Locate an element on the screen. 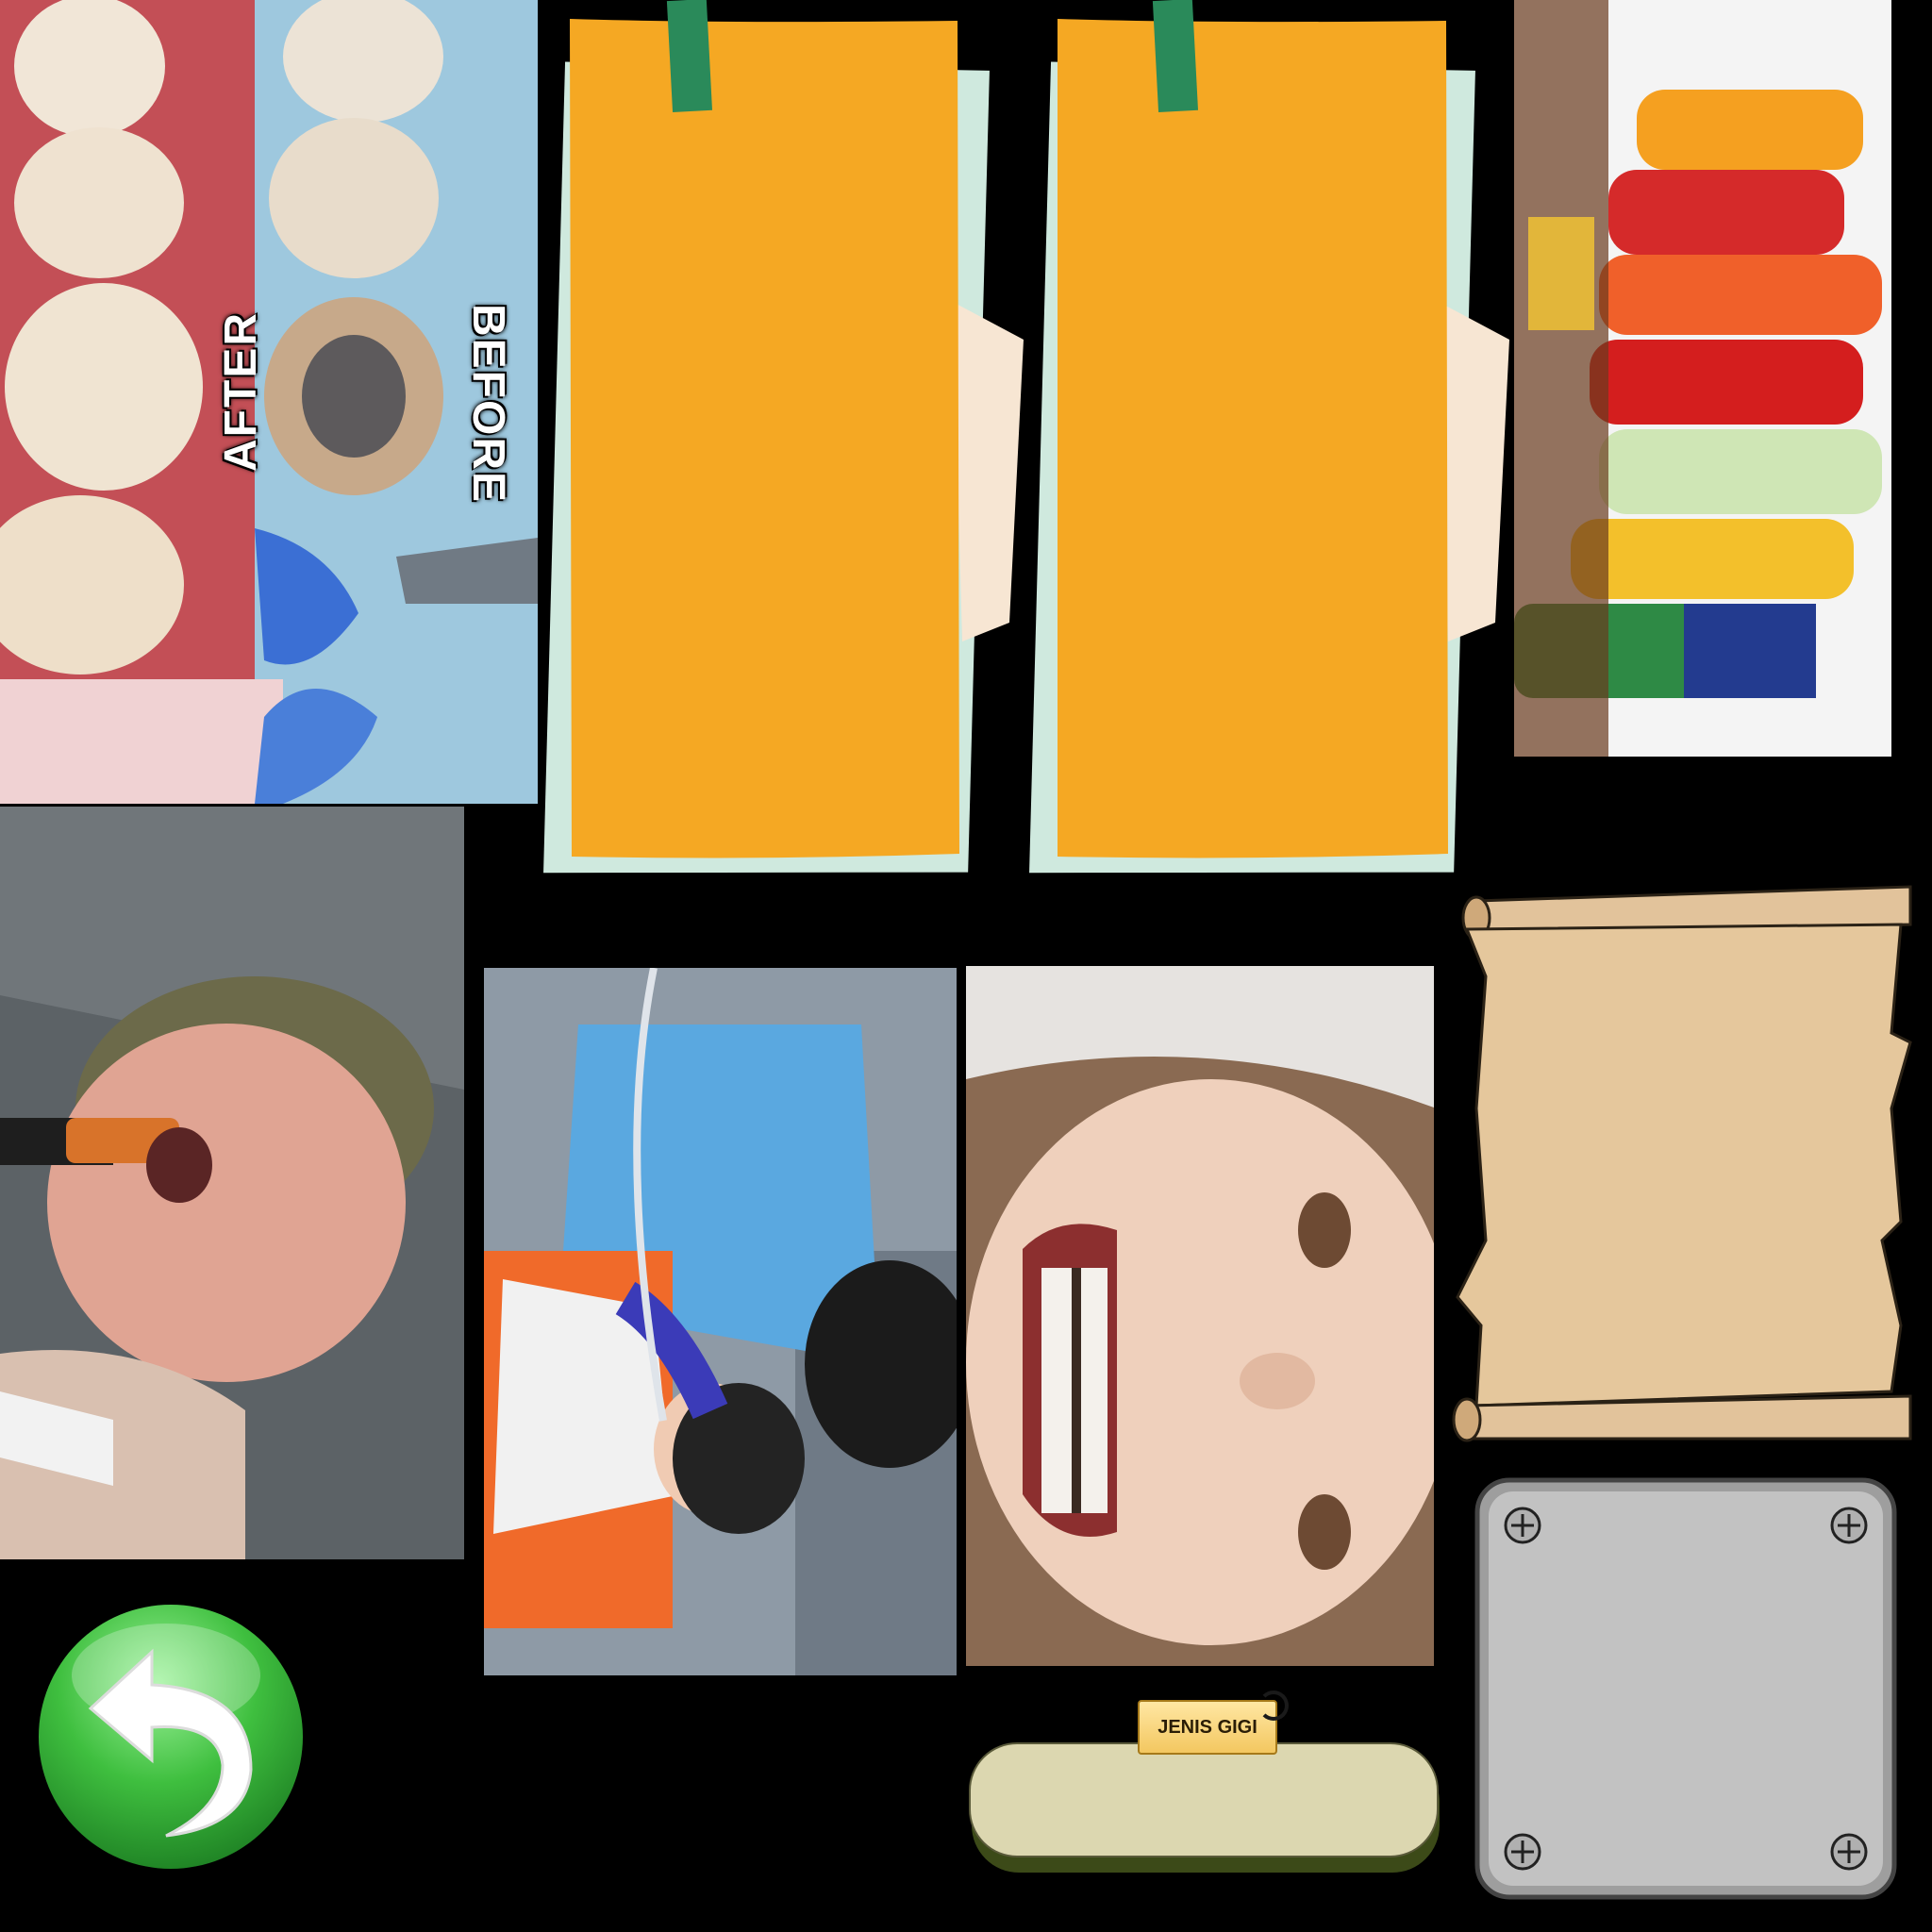 Image resolution: width=1932 pixels, height=1932 pixels. answer-box is located at coordinates (1206, 1809).